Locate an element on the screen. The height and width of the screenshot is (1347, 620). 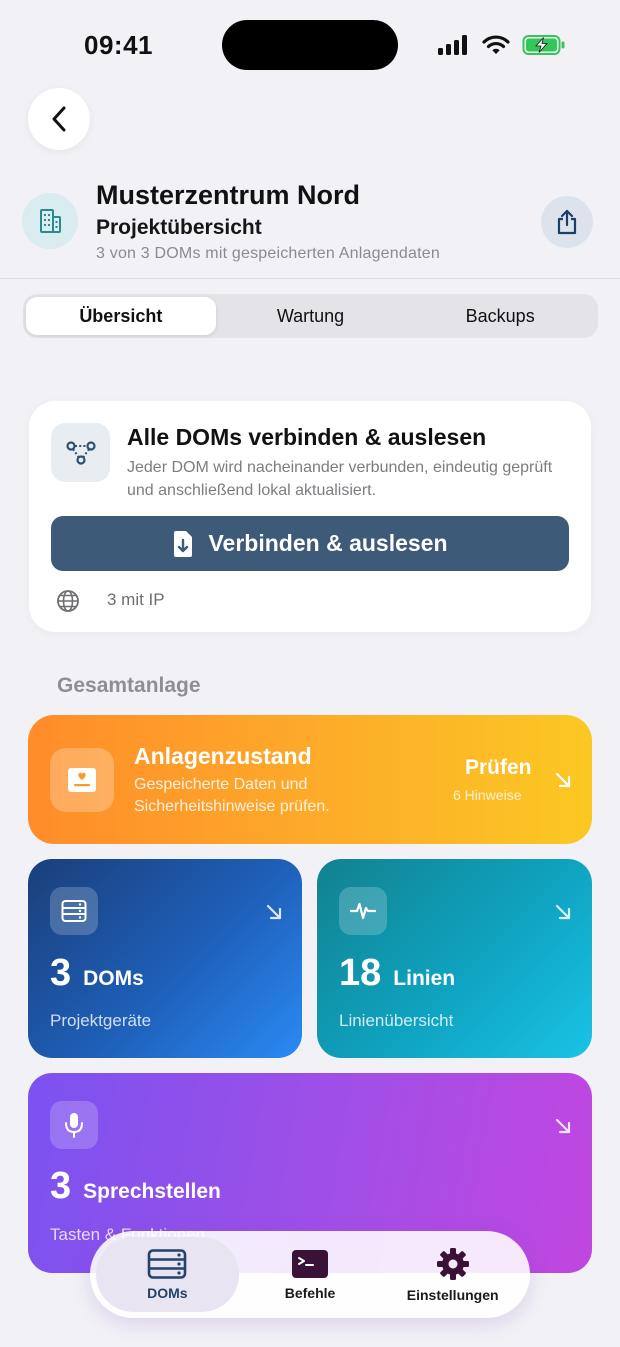
gear-icon is located at coordinates (452, 1263).